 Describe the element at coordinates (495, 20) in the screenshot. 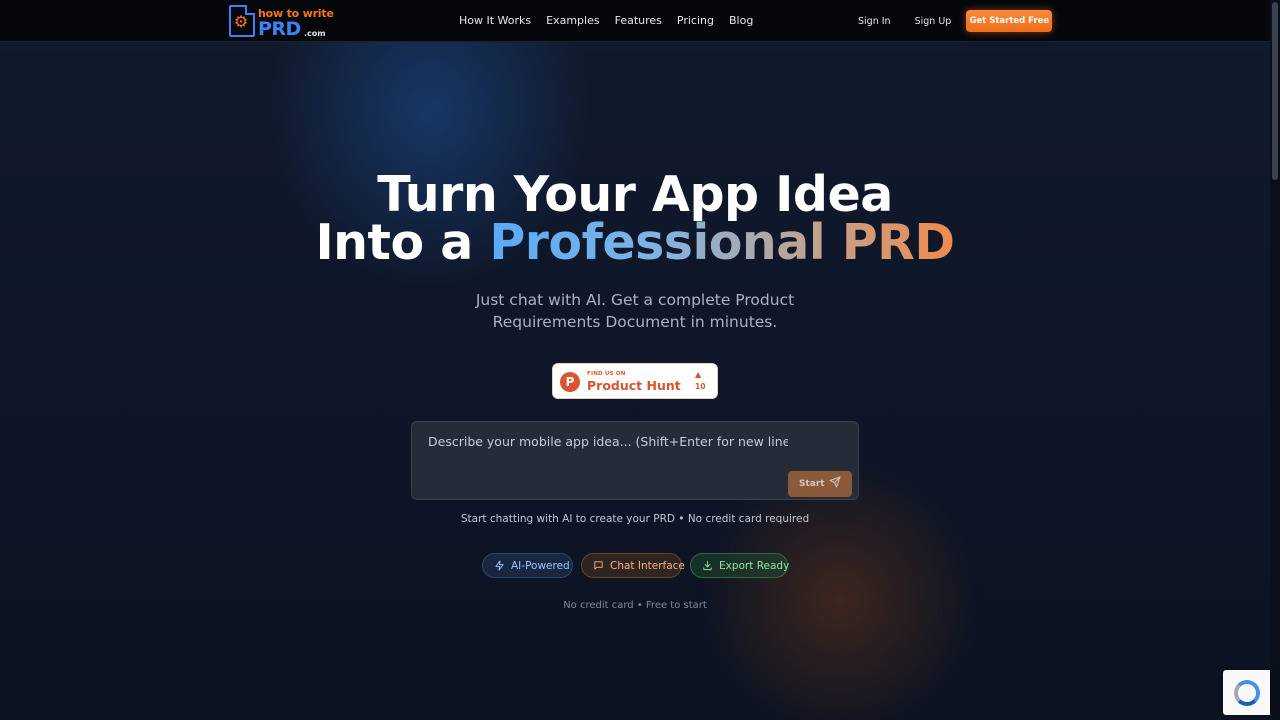

I see `nav-link-how-it-works: How It Works` at that location.